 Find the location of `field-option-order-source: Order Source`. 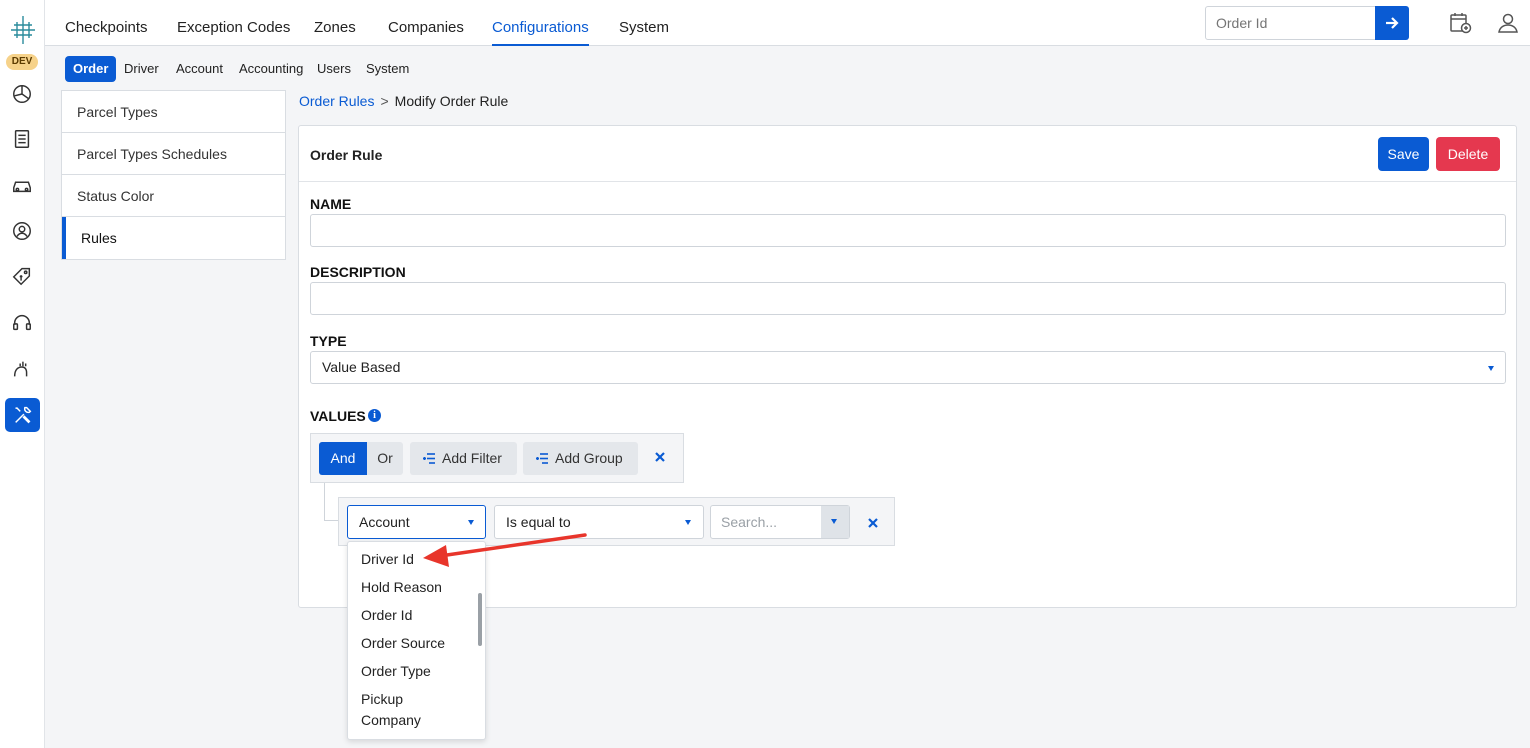

field-option-order-source: Order Source is located at coordinates (413, 643).